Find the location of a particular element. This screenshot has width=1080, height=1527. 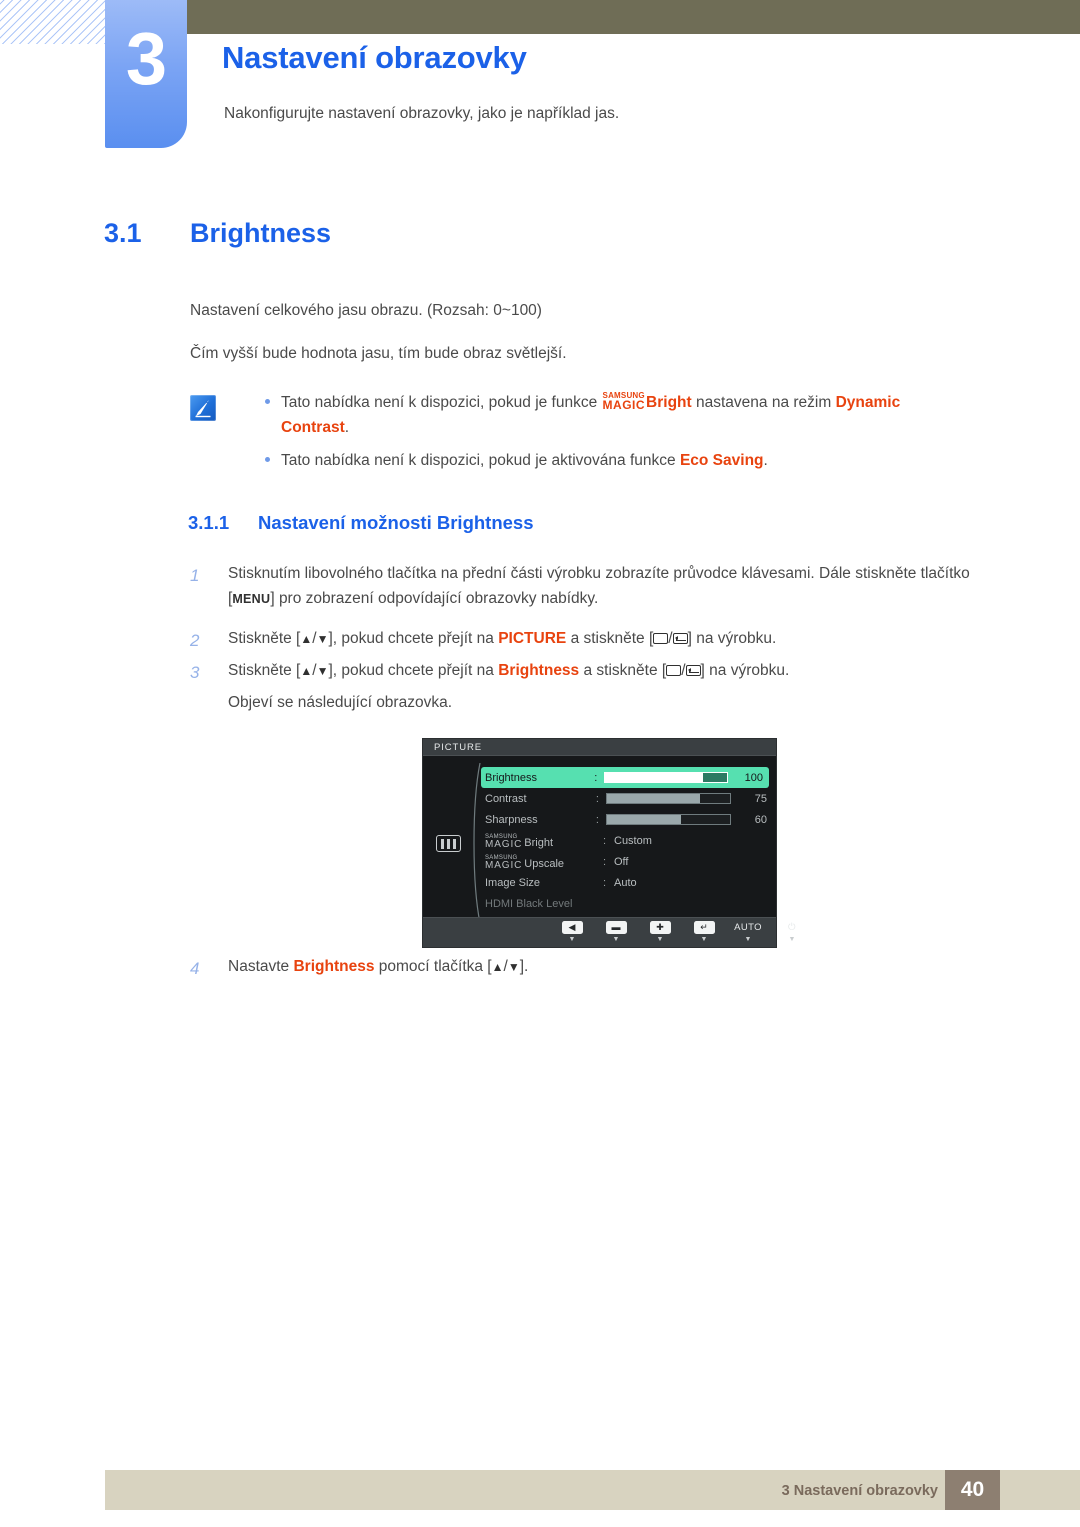

osd-row-sharpness: Sharpness : 60 is located at coordinates (629, 819).